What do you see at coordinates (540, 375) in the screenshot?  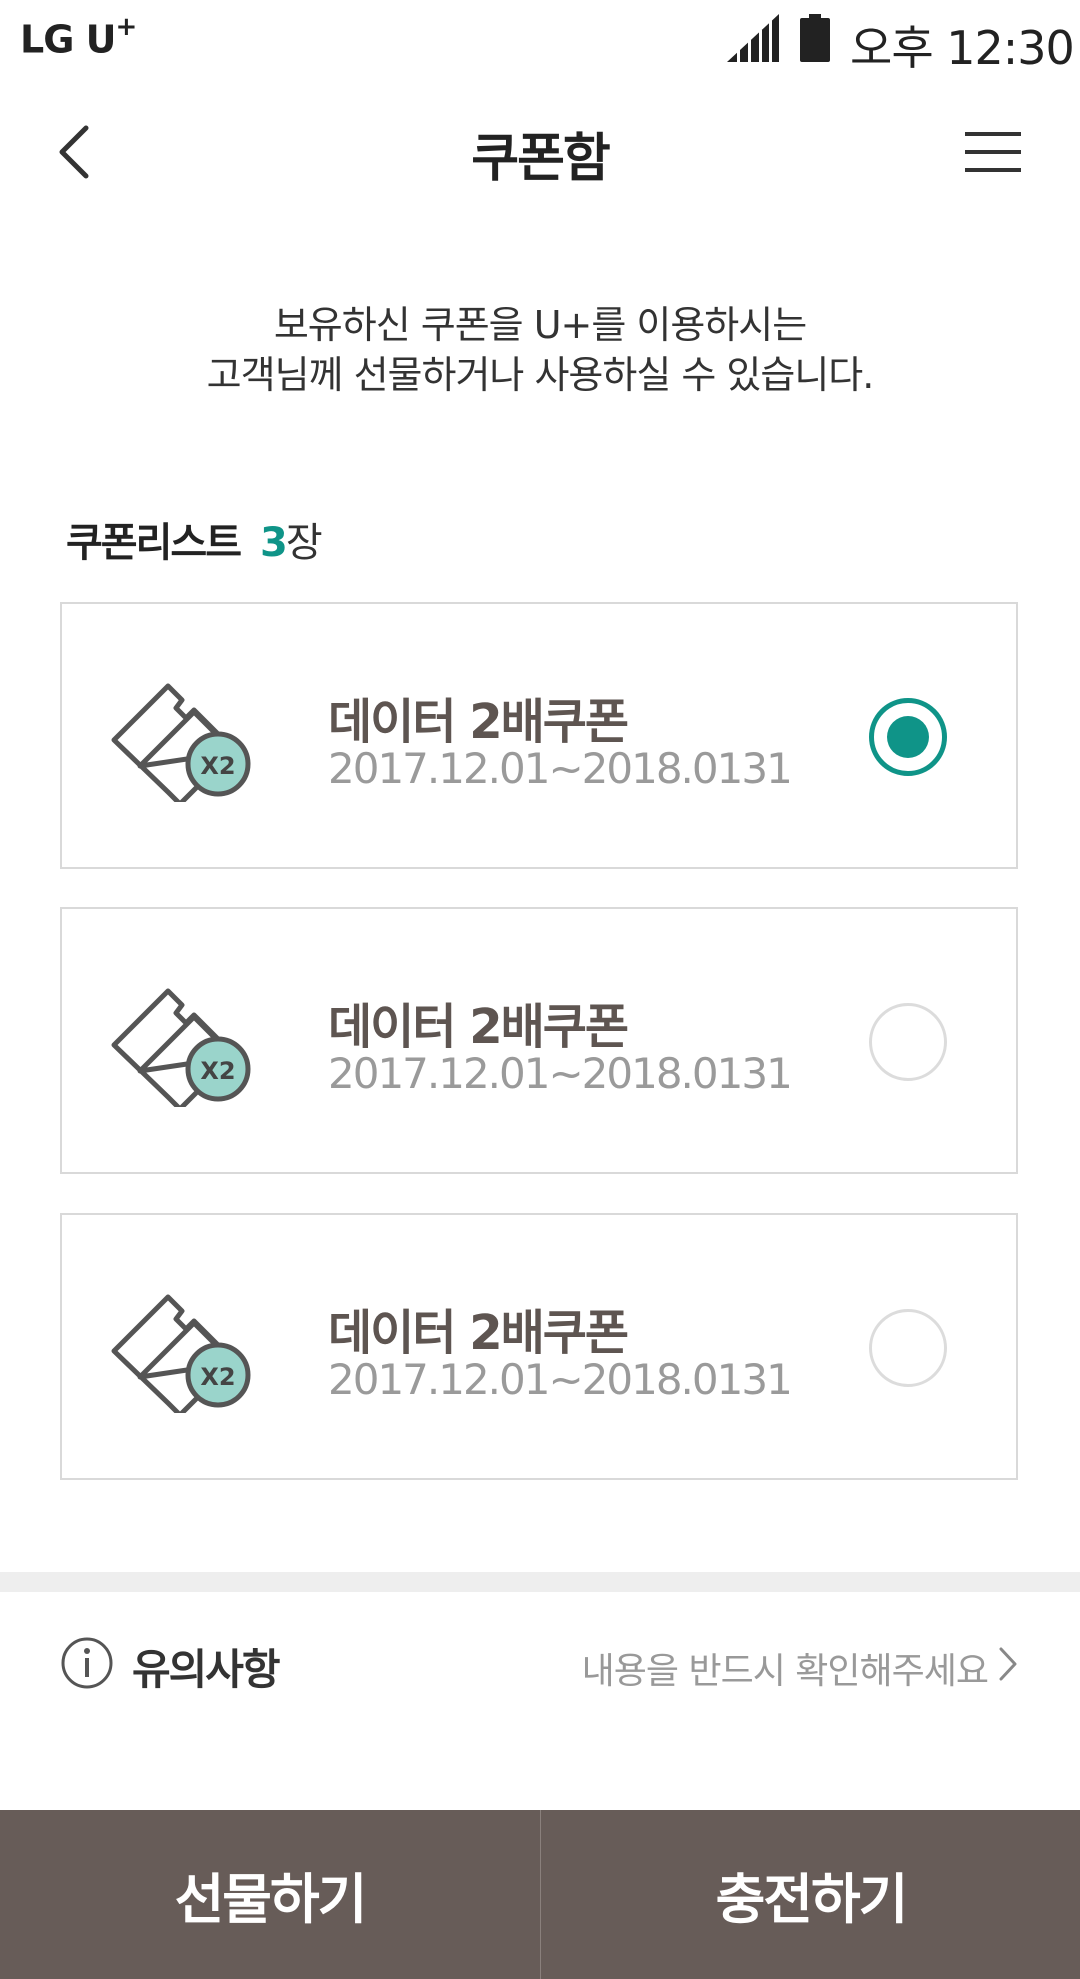 I see `intro-line-2: 고객님께 선물하거나 사용하실 수 있습니다.` at bounding box center [540, 375].